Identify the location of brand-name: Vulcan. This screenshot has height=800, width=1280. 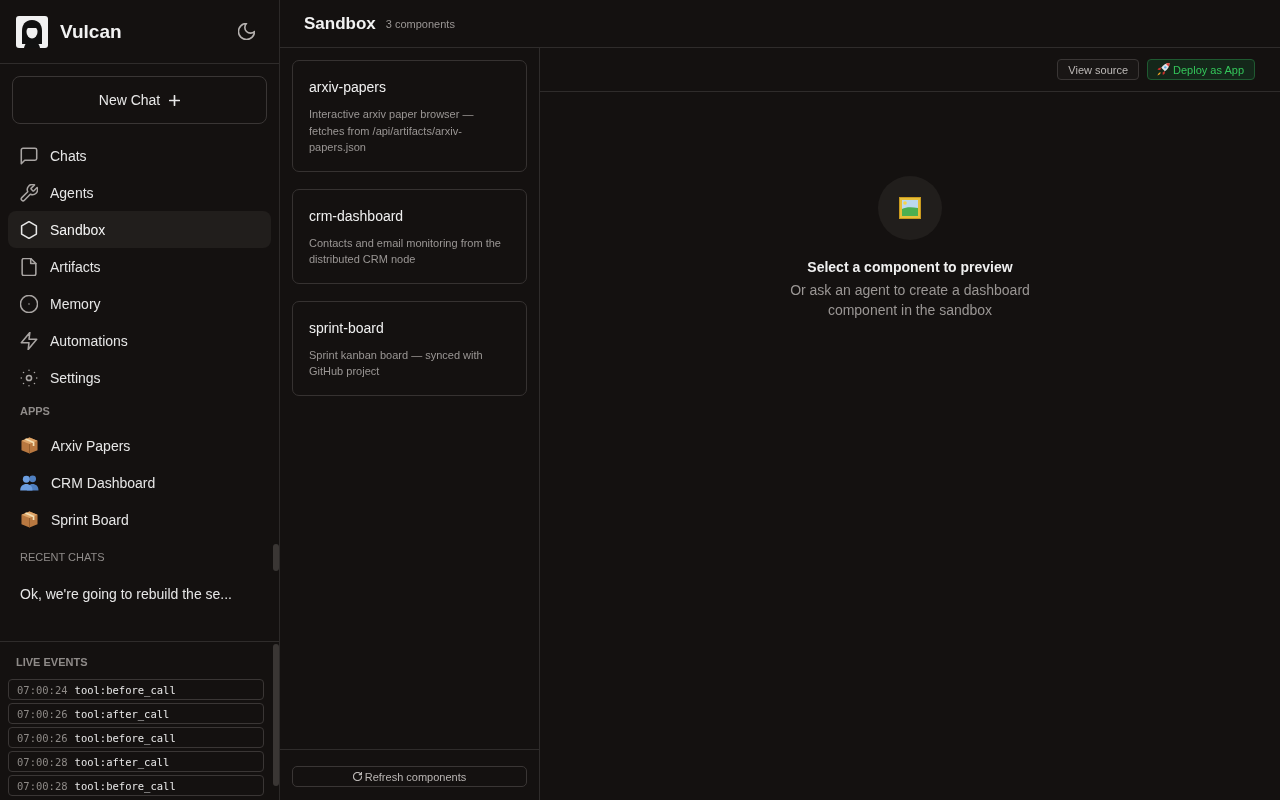
(91, 31).